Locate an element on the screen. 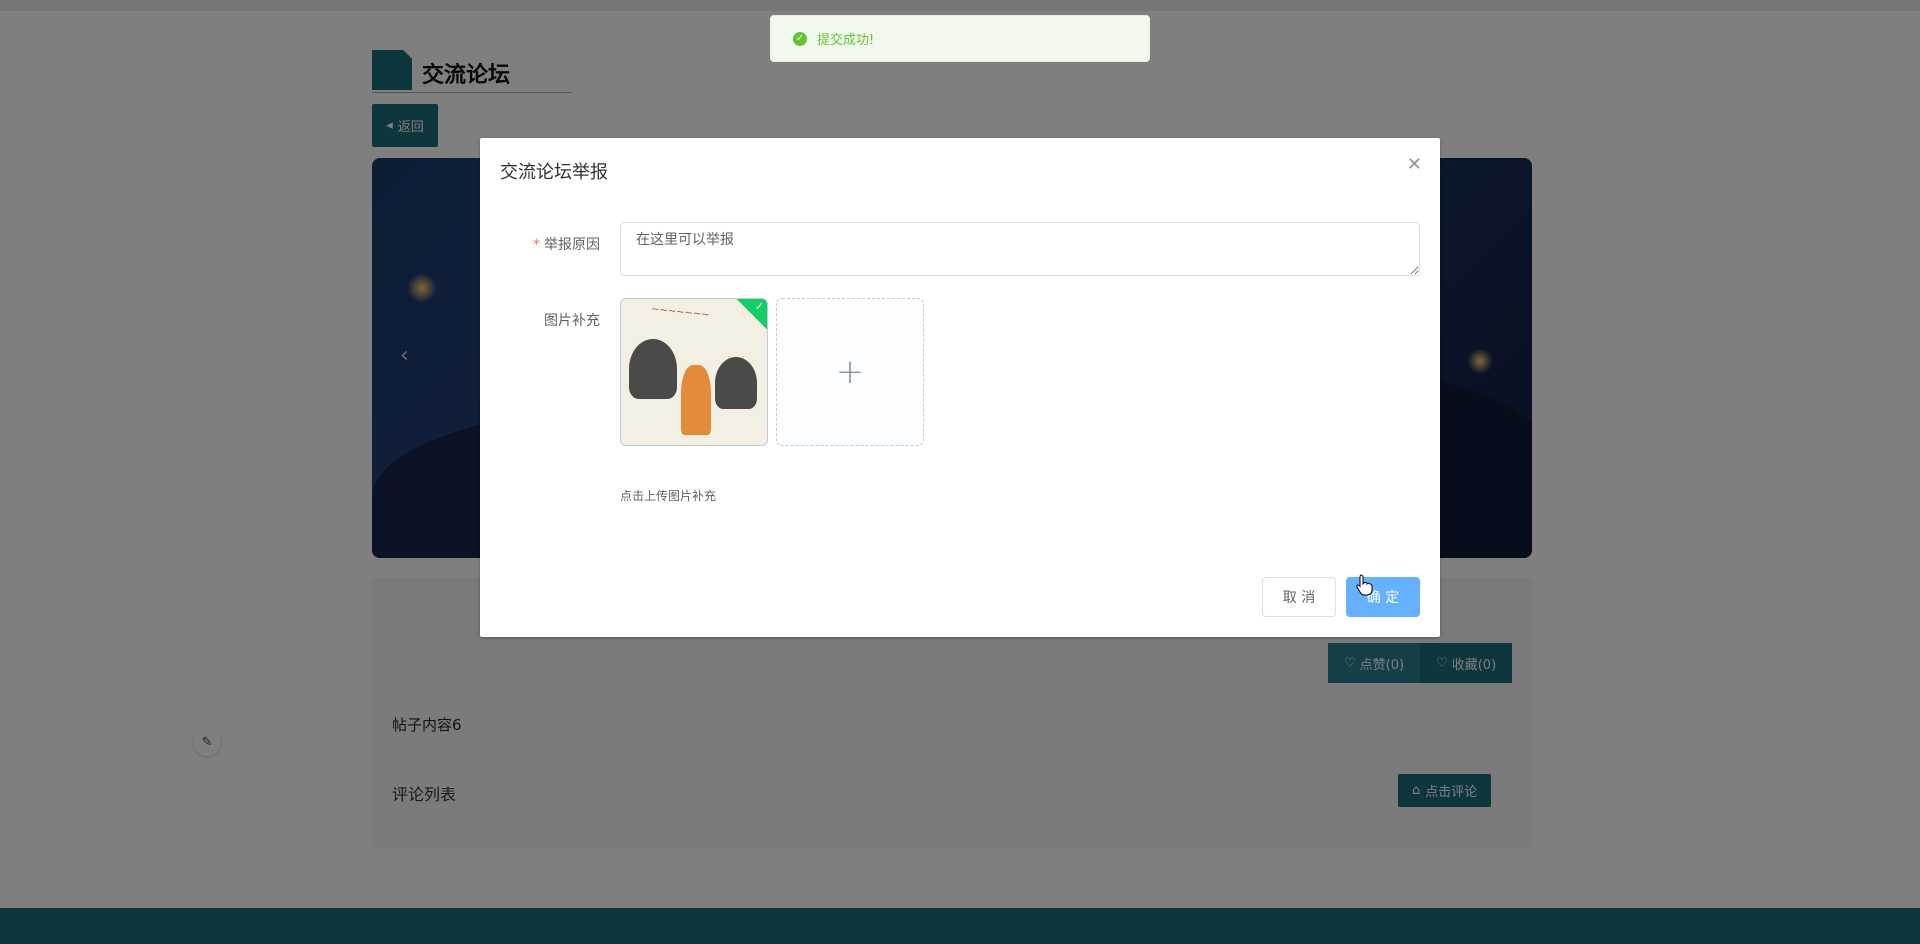  check-icon: ✓ is located at coordinates (759, 306).